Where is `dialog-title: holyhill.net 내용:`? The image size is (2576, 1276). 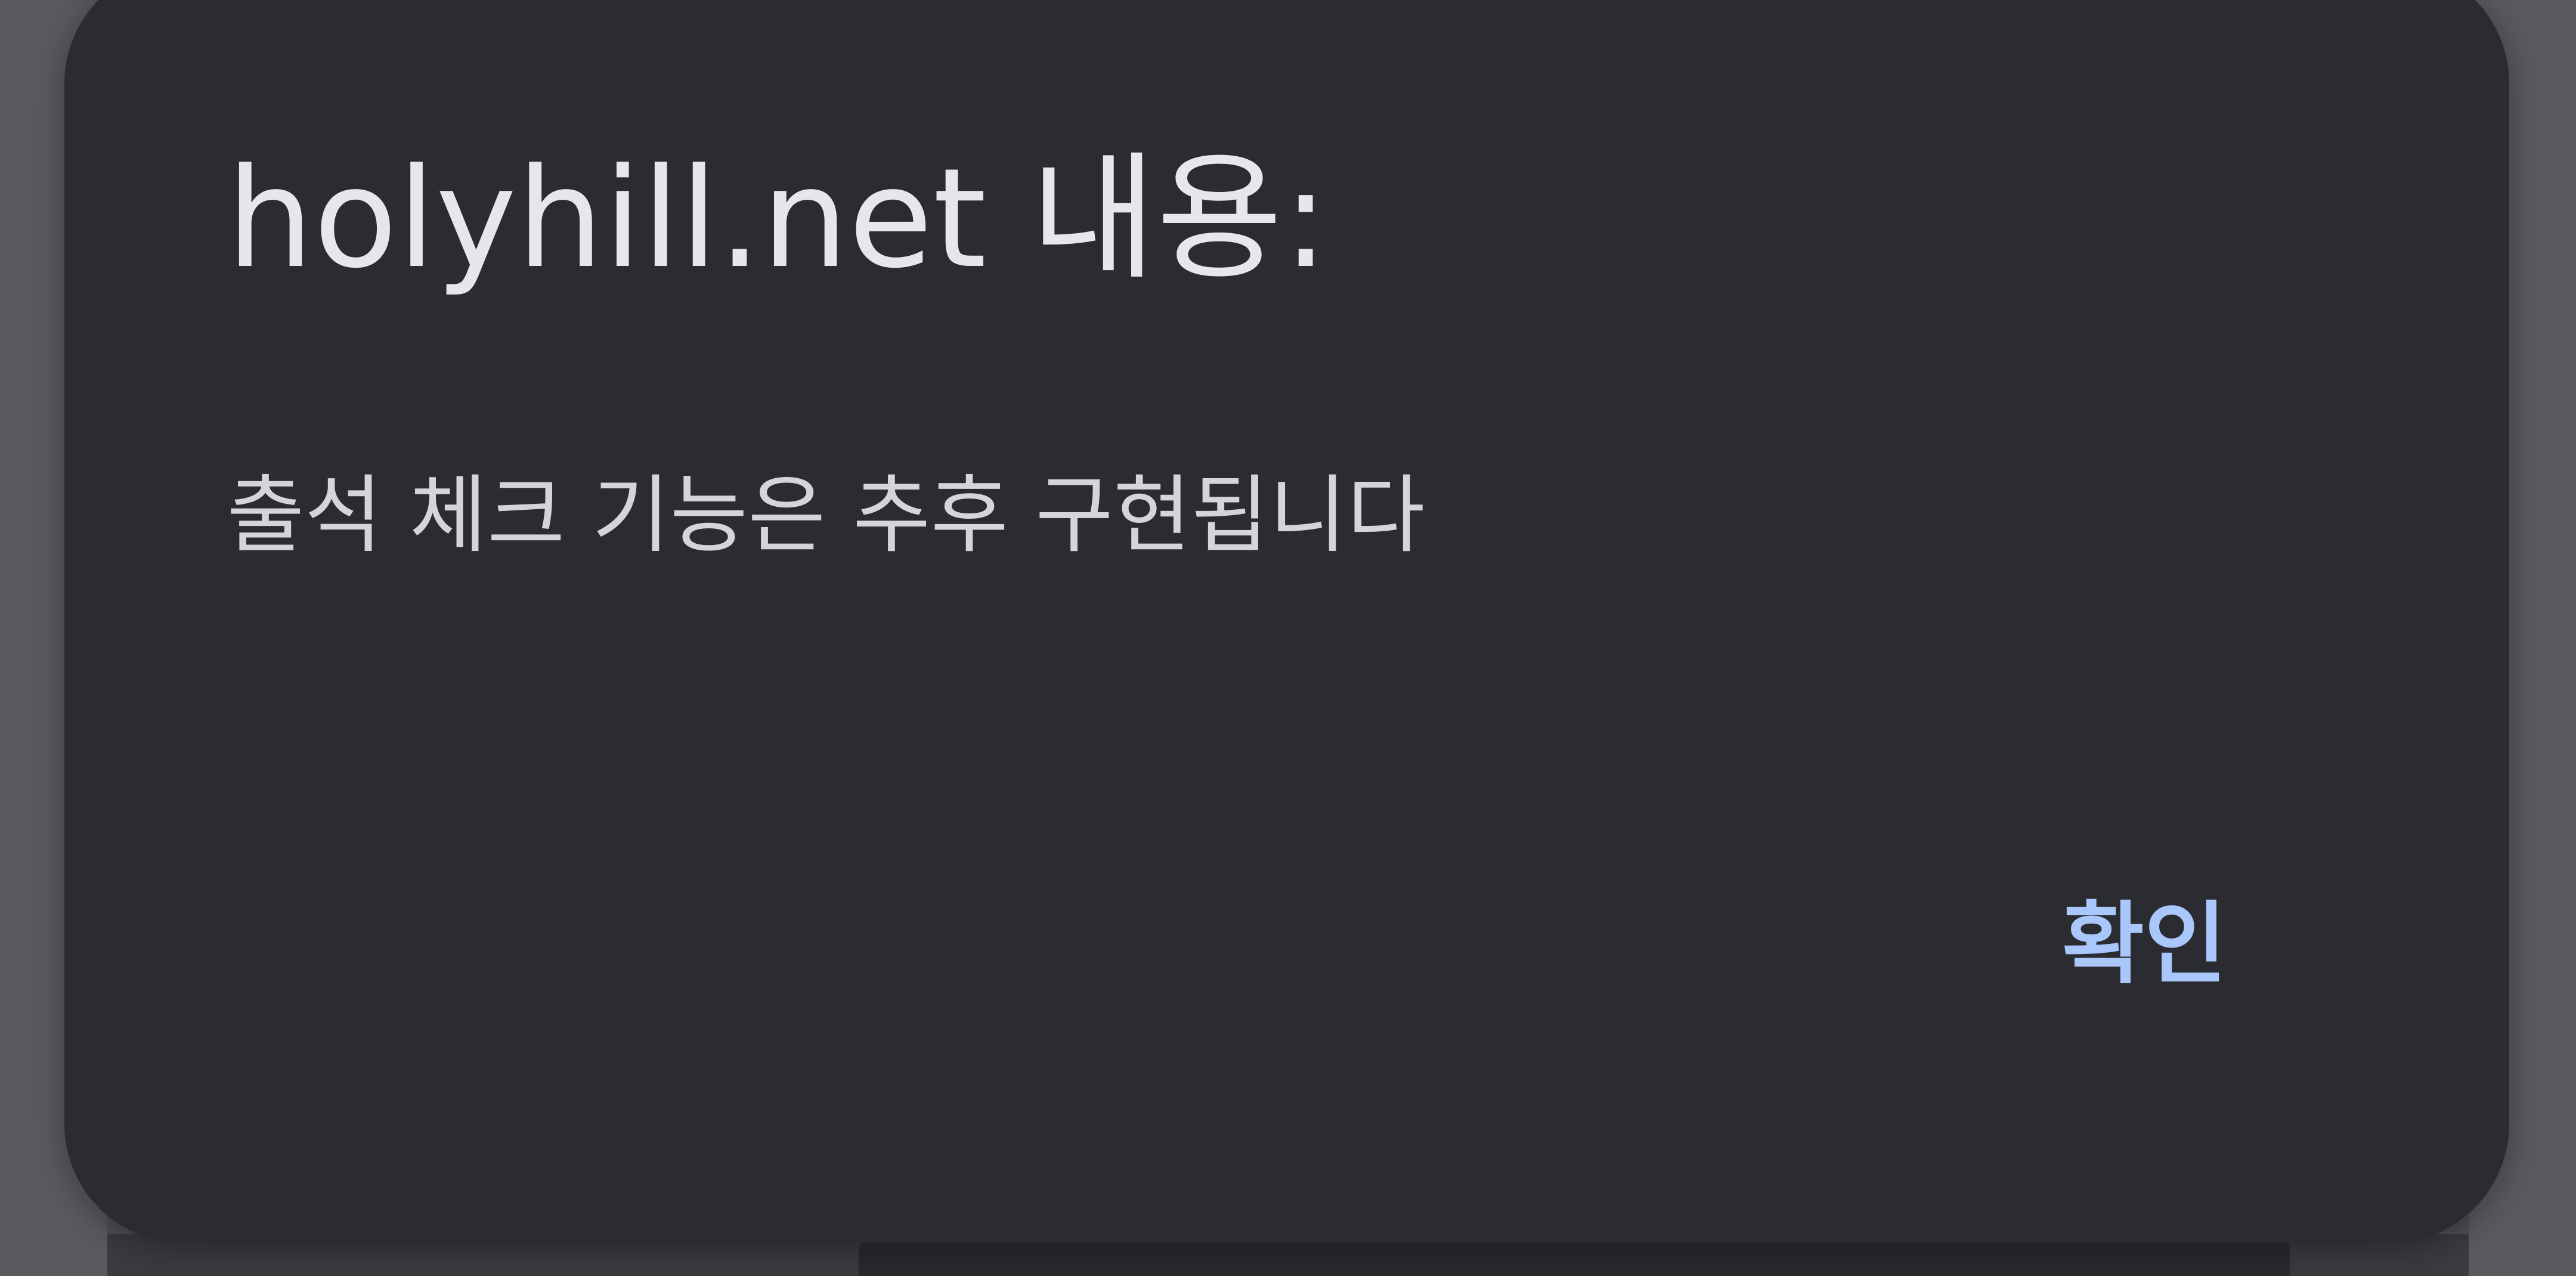
dialog-title: holyhill.net 내용: is located at coordinates (778, 220).